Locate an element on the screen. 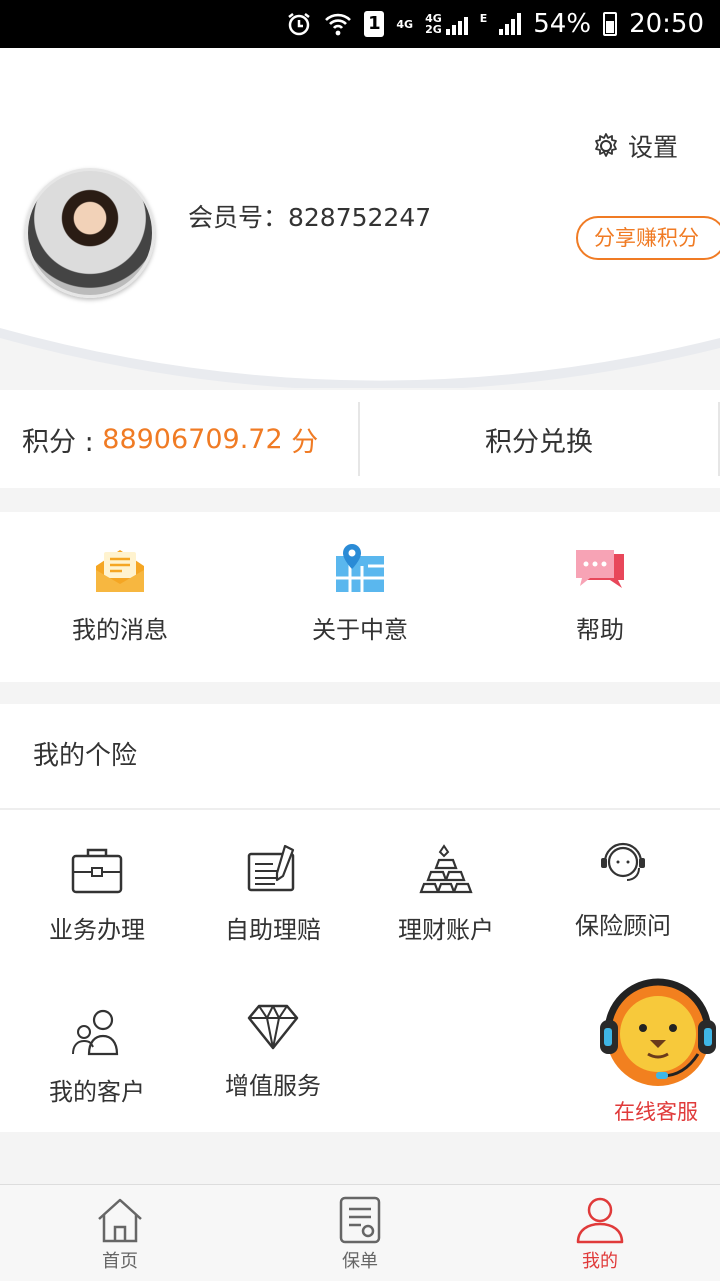  policy-icon is located at coordinates (360, 1220).